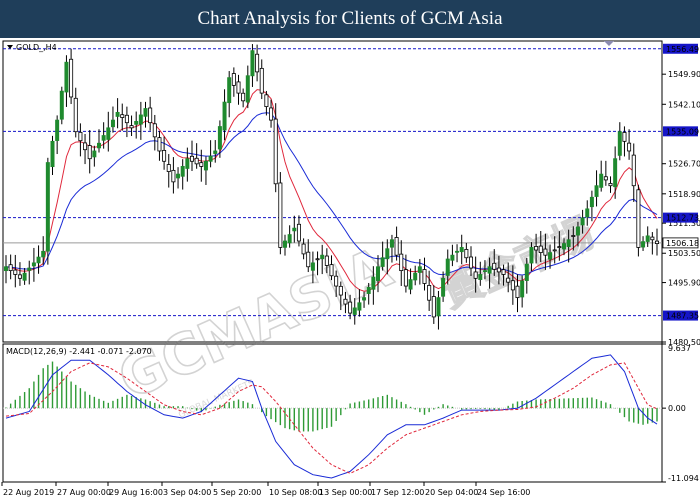 This screenshot has width=700, height=500. Describe the element at coordinates (684, 104) in the screenshot. I see `price-tick-label: 1542.10` at that location.